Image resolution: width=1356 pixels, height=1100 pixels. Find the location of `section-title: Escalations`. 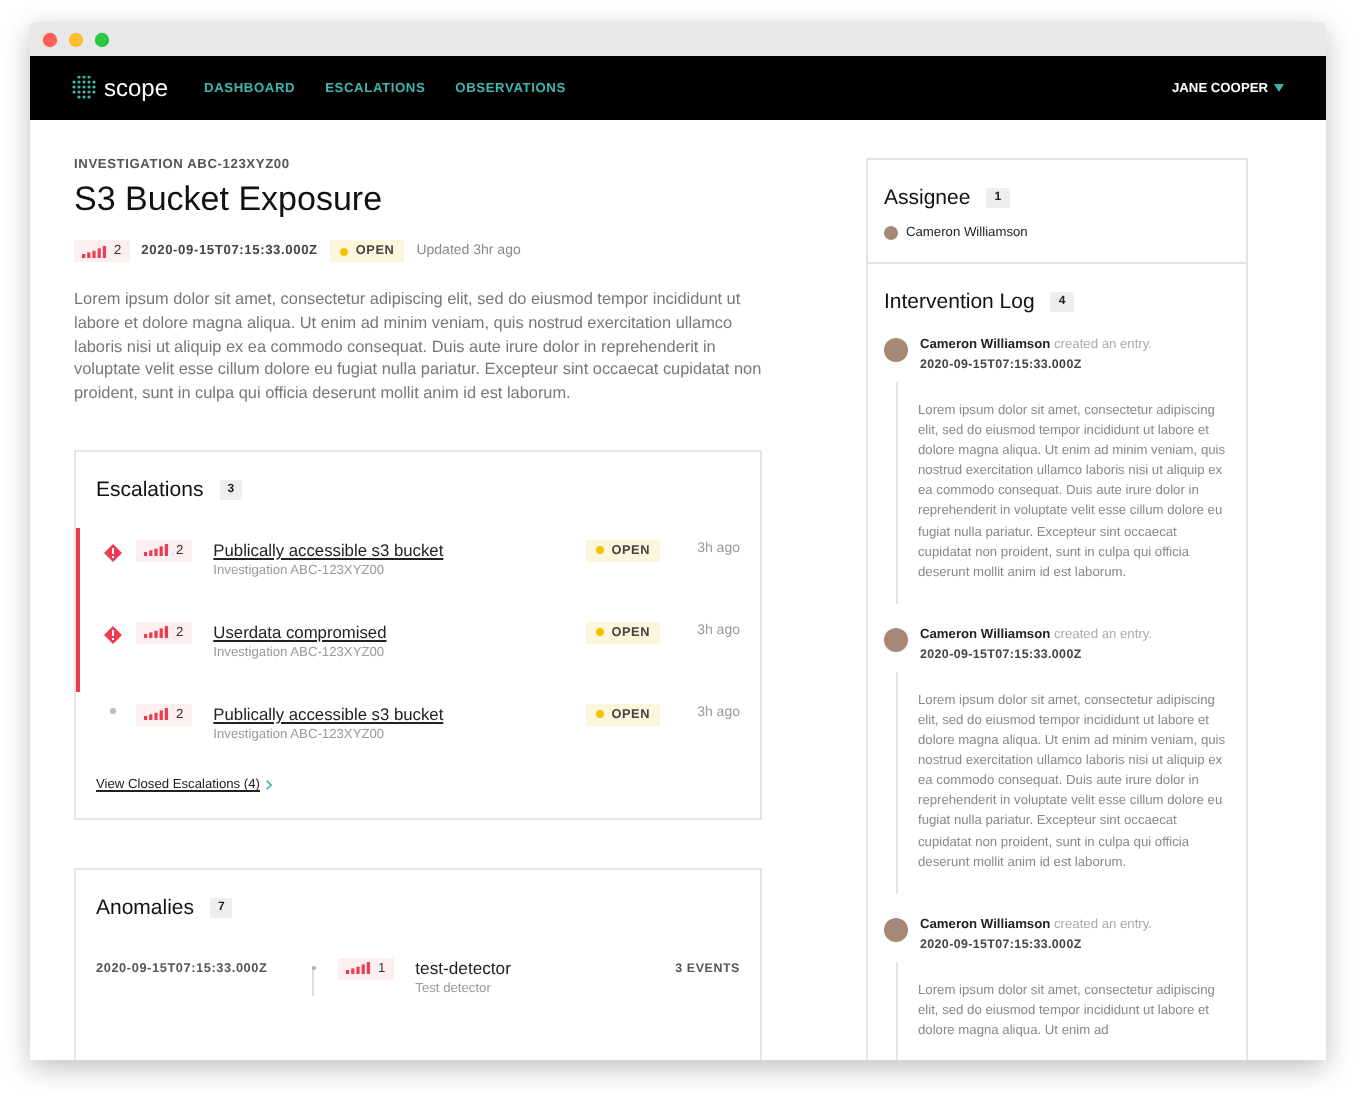

section-title: Escalations is located at coordinates (150, 489).